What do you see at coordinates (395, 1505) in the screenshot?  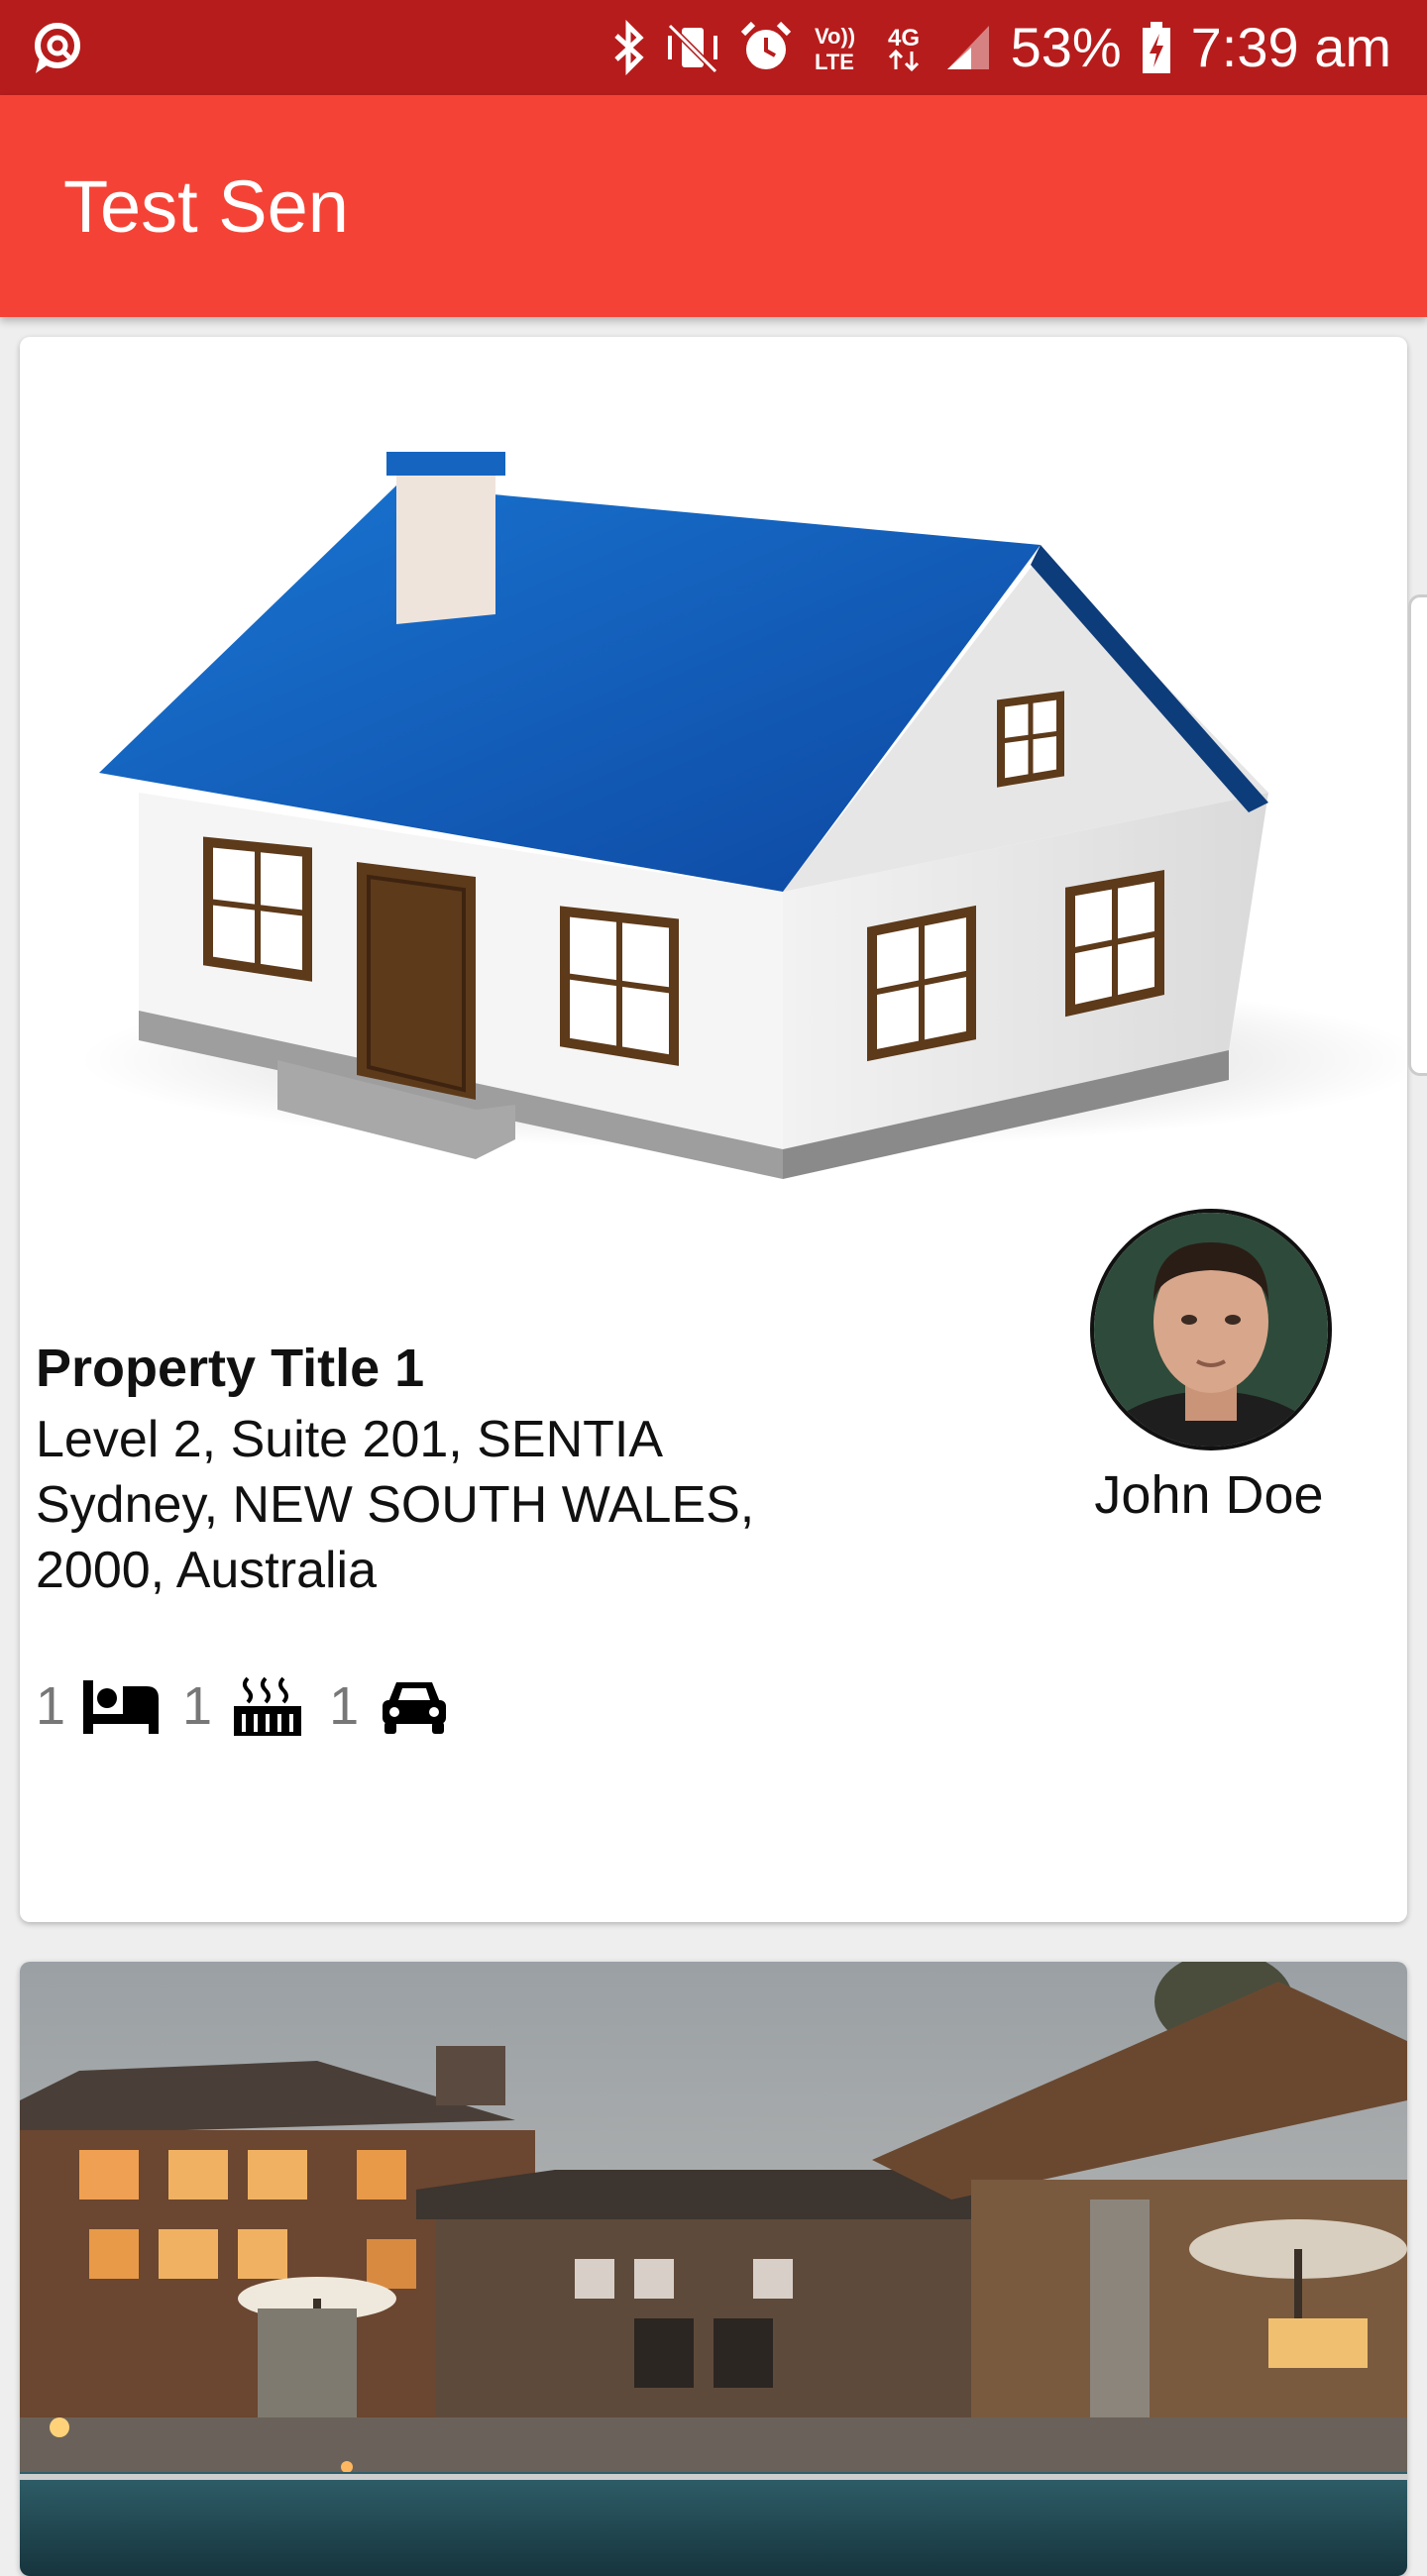 I see `address-line: Sydney, NEW SOUTH WALES,` at bounding box center [395, 1505].